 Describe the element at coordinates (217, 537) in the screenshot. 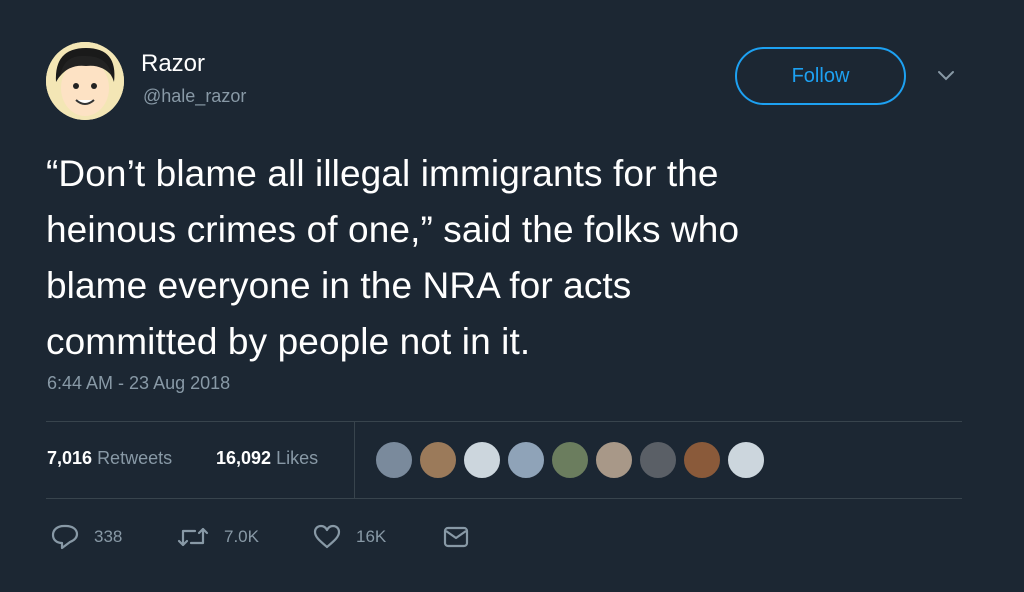

I see `retweet-button: 7.0K` at that location.